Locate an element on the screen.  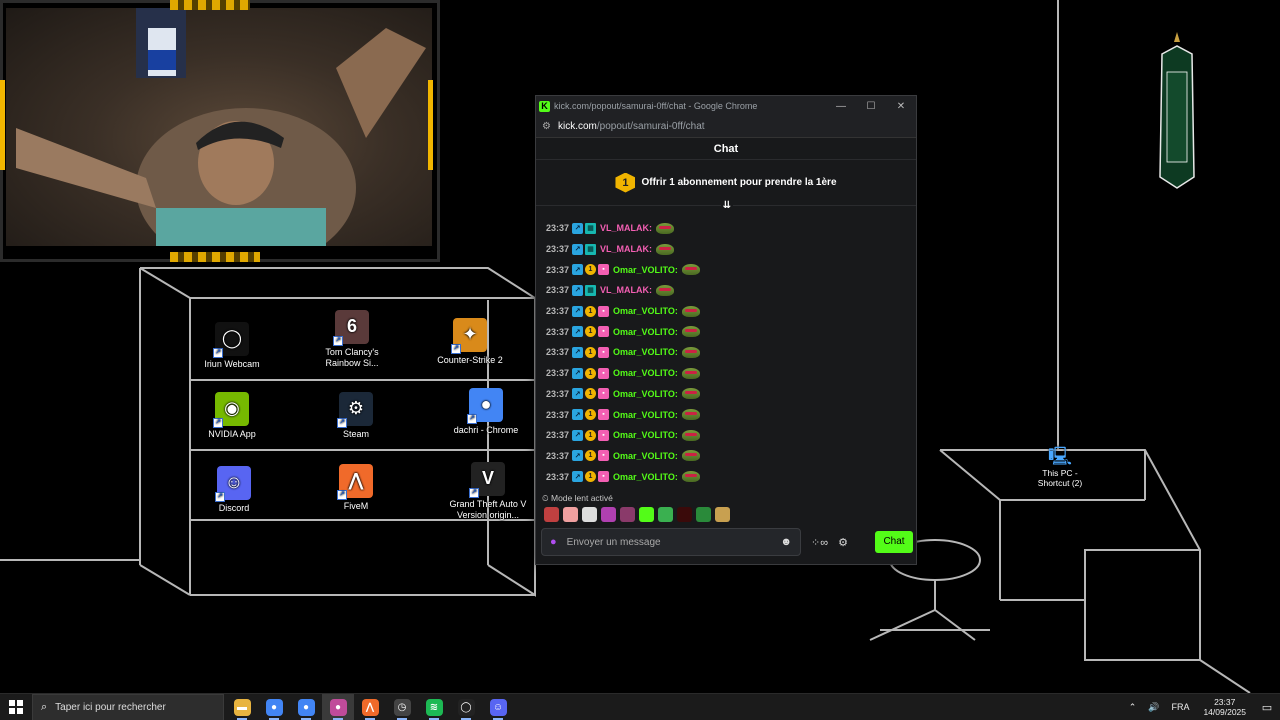
desktop-icon-label: Steam is located at coordinates (355, 434).